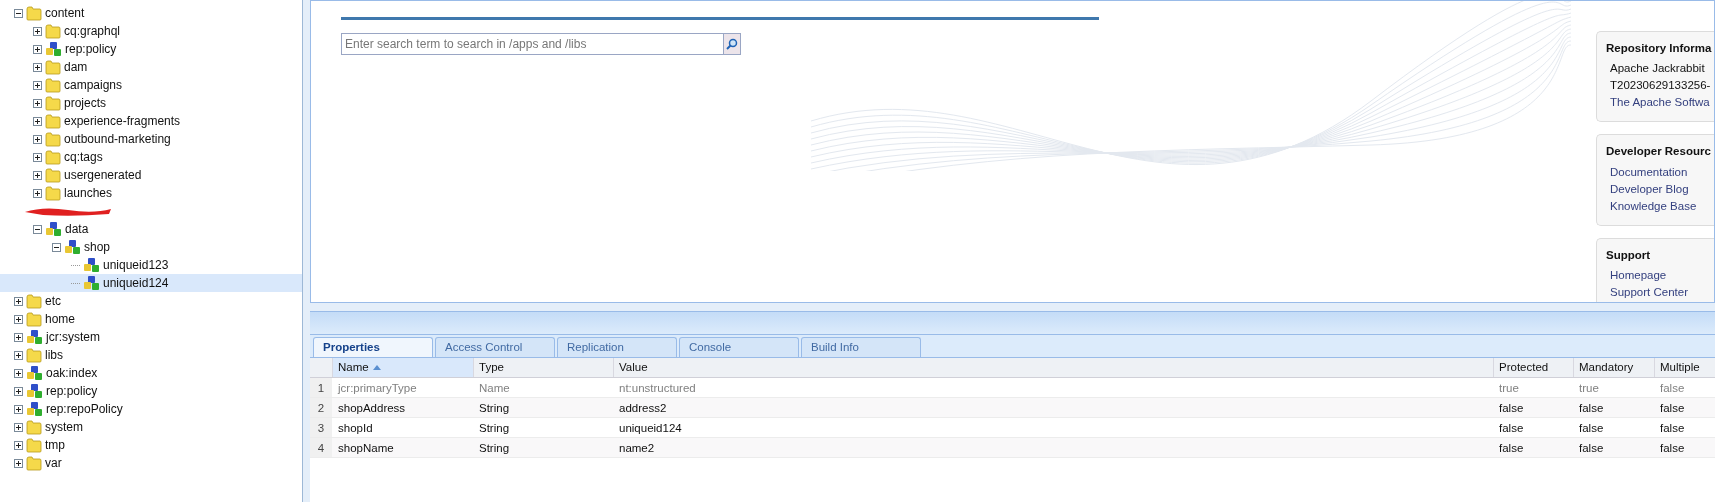  What do you see at coordinates (55, 445) in the screenshot?
I see `tree-label: tmp` at bounding box center [55, 445].